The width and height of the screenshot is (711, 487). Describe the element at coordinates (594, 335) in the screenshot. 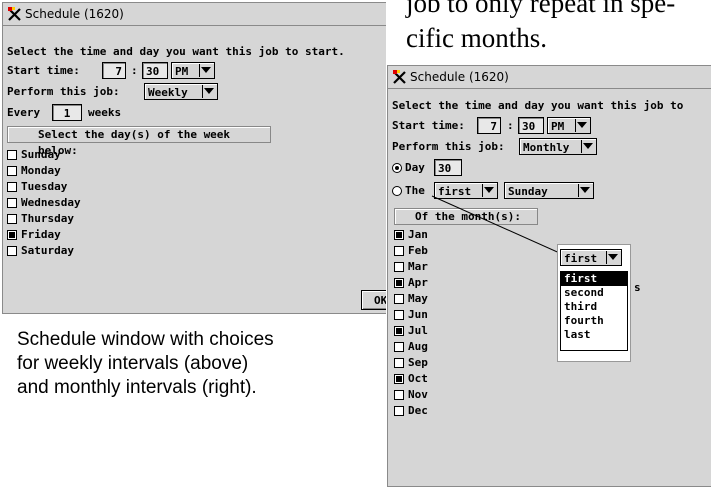

I see `dropdown-option: last` at that location.